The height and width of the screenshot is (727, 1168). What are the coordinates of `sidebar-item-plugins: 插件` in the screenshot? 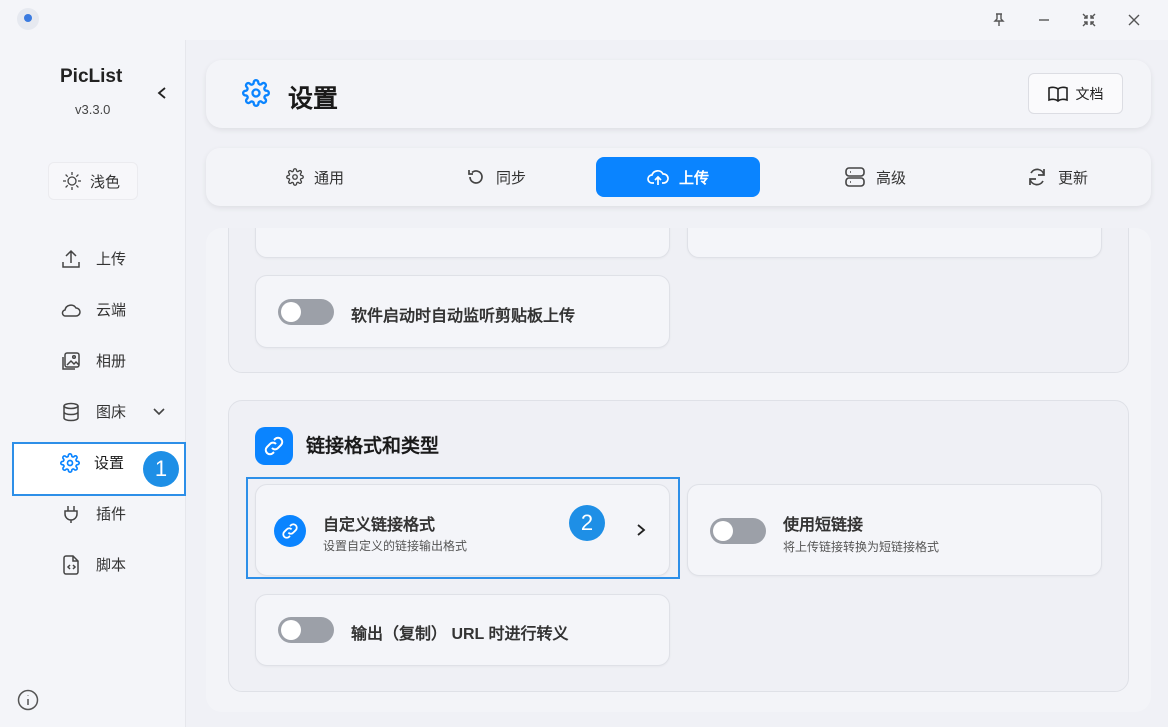 It's located at (93, 513).